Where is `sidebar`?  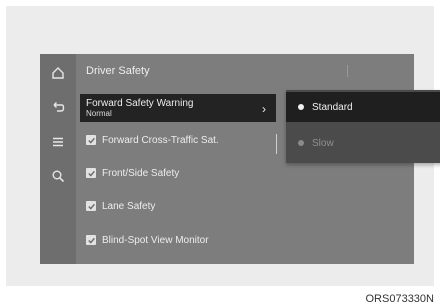
sidebar is located at coordinates (58, 159).